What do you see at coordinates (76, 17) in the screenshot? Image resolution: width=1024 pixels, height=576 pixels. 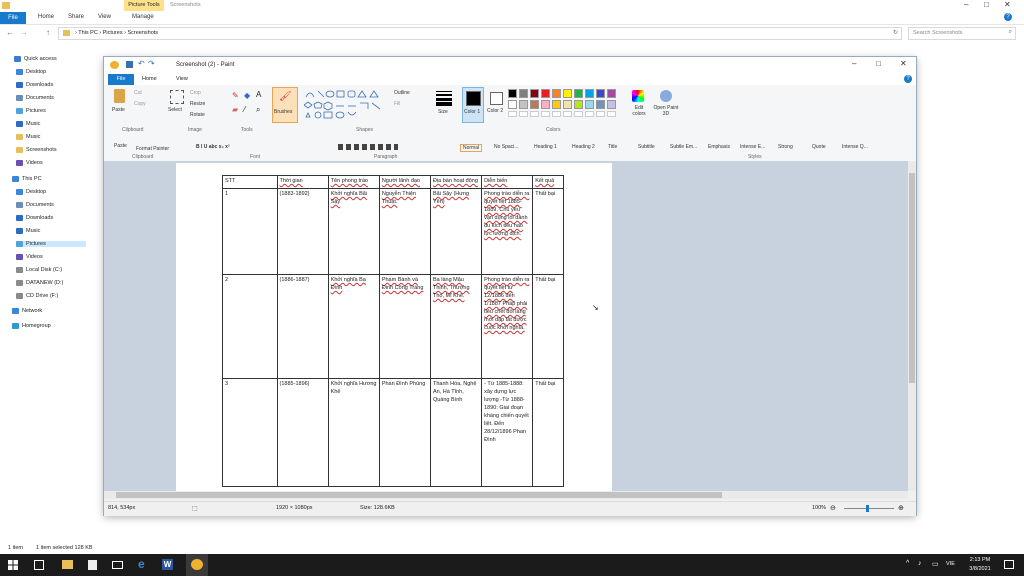 I see `explorer-share-tab: Share` at bounding box center [76, 17].